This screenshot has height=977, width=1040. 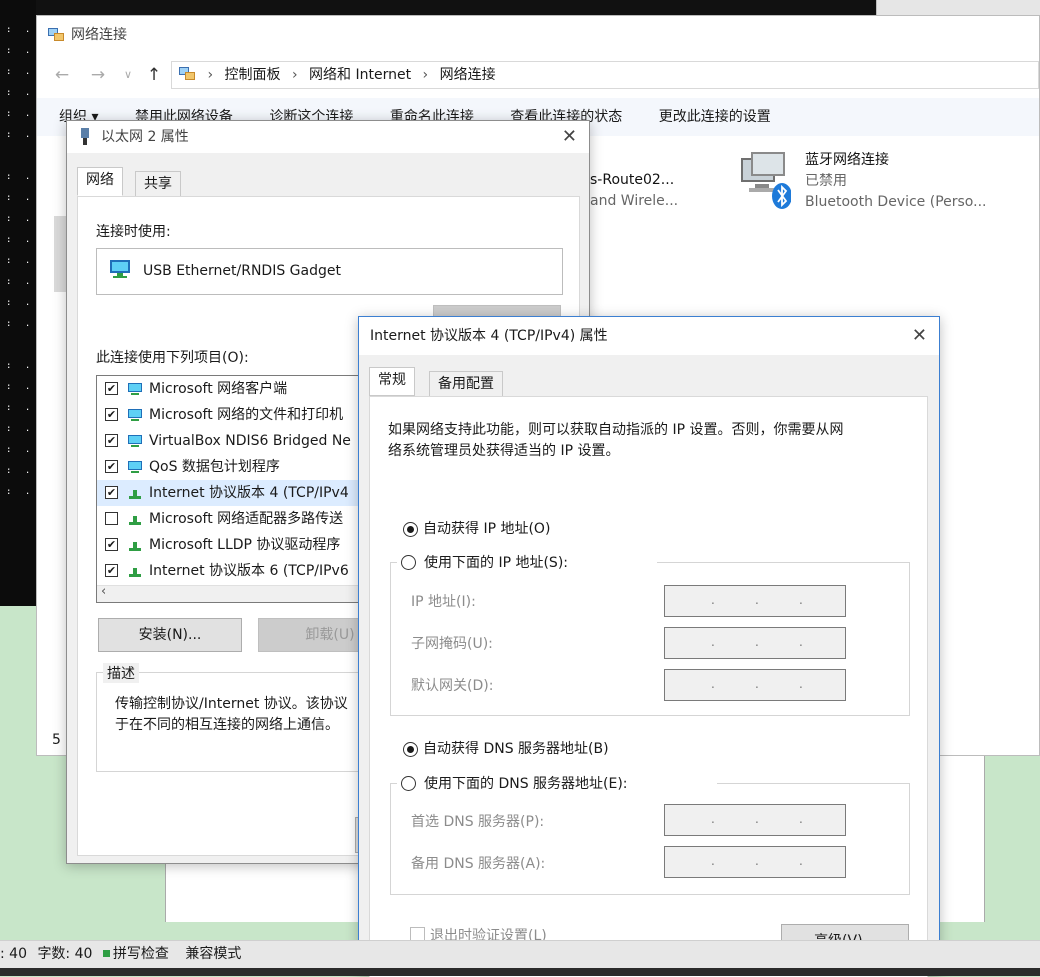 I want to click on device-name: USB Ethernet/RNDIS Gadget, so click(x=242, y=271).